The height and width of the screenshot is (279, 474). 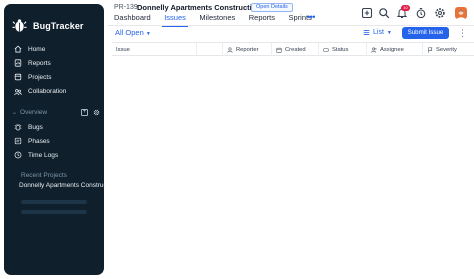 I want to click on settings-gear-icon, so click(x=440, y=13).